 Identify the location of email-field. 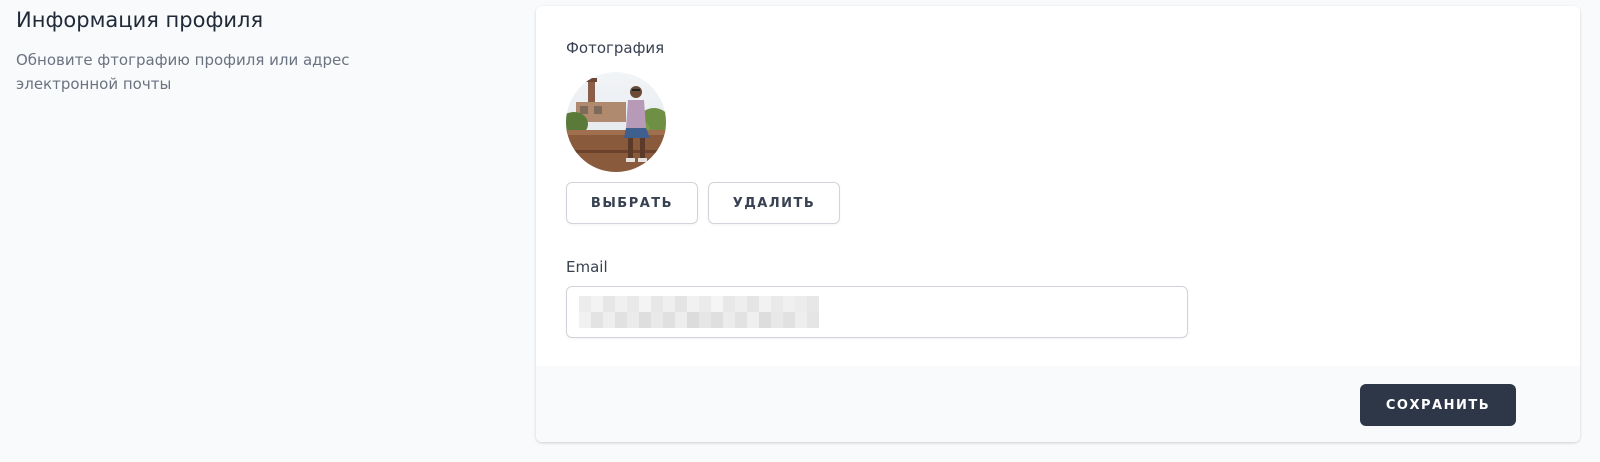
(877, 312).